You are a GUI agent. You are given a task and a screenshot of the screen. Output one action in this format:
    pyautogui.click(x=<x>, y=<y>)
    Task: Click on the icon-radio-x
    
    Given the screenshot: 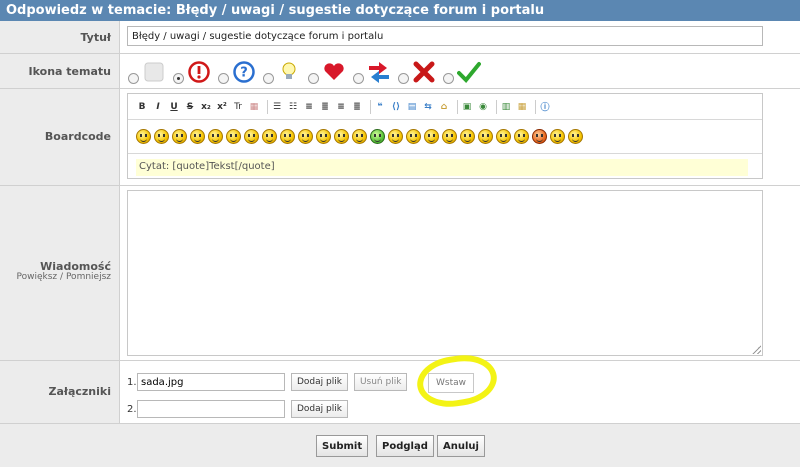 What is the action you would take?
    pyautogui.click(x=403, y=78)
    